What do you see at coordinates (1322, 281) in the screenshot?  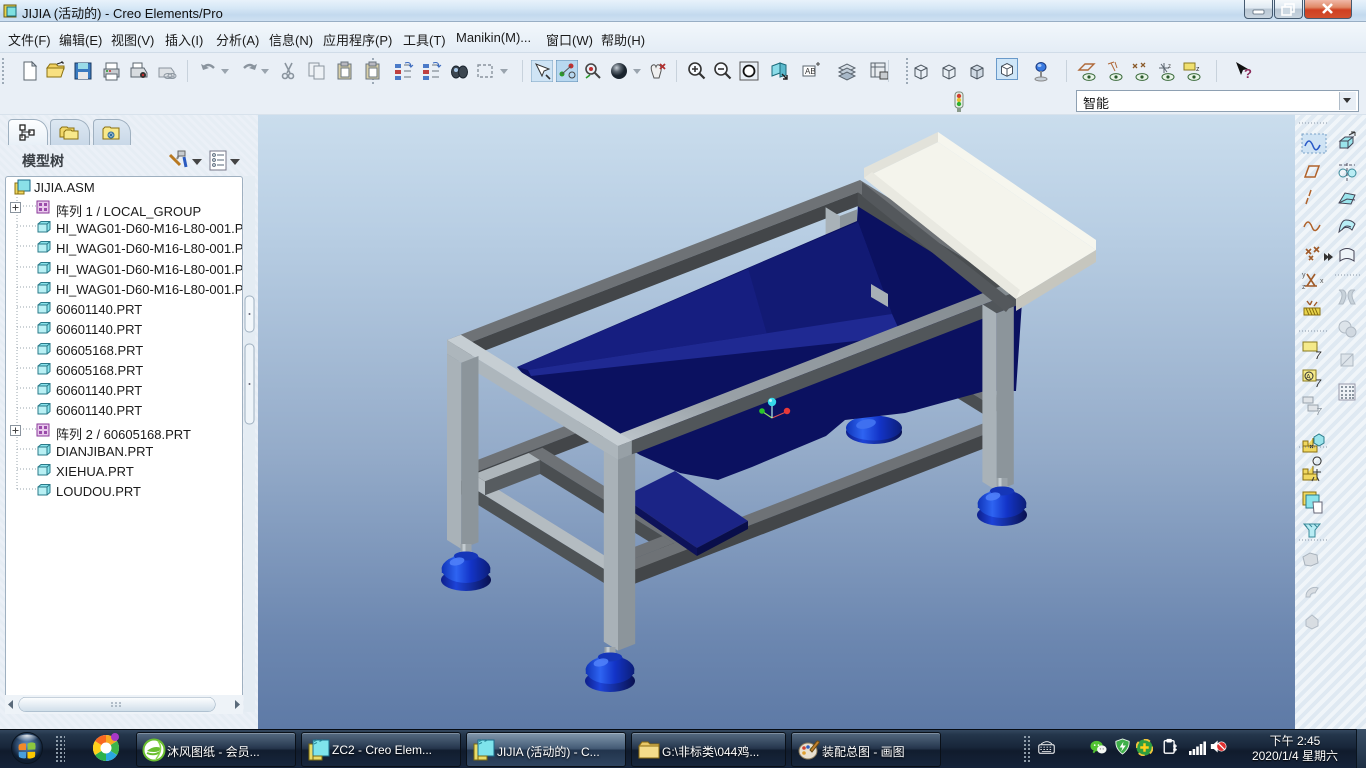 I see `svg-text: x` at bounding box center [1322, 281].